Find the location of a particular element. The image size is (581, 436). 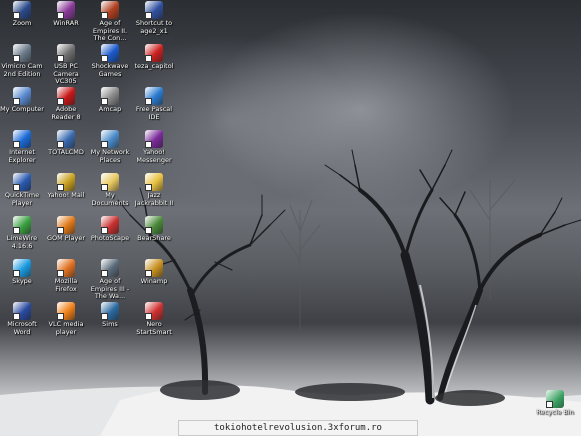

desktop-shortcut-label: Yahoo! Messenger is located at coordinates (154, 156).